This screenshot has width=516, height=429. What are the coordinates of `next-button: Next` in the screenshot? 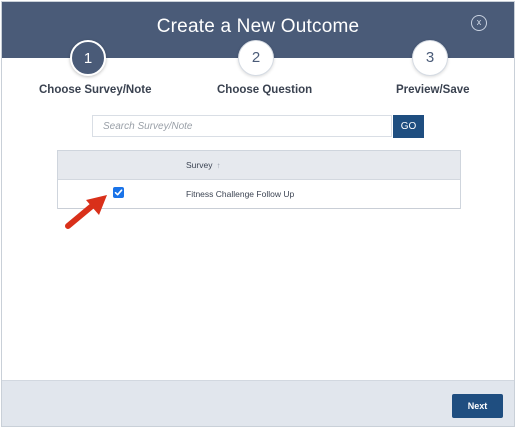 It's located at (477, 406).